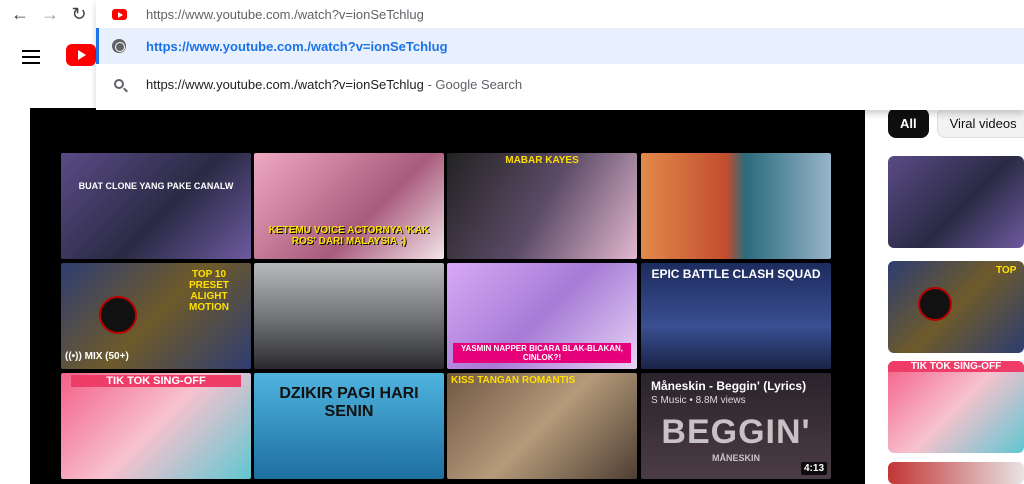 This screenshot has width=1024, height=484. I want to click on video-tile: TIK TOK SING-OFF, so click(156, 426).